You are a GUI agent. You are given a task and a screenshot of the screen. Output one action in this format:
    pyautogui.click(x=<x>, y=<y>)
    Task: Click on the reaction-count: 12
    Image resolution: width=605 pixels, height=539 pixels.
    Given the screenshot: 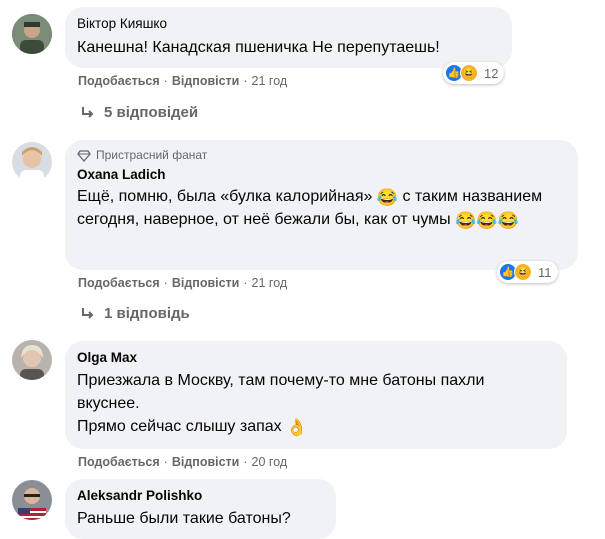 What is the action you would take?
    pyautogui.click(x=491, y=73)
    